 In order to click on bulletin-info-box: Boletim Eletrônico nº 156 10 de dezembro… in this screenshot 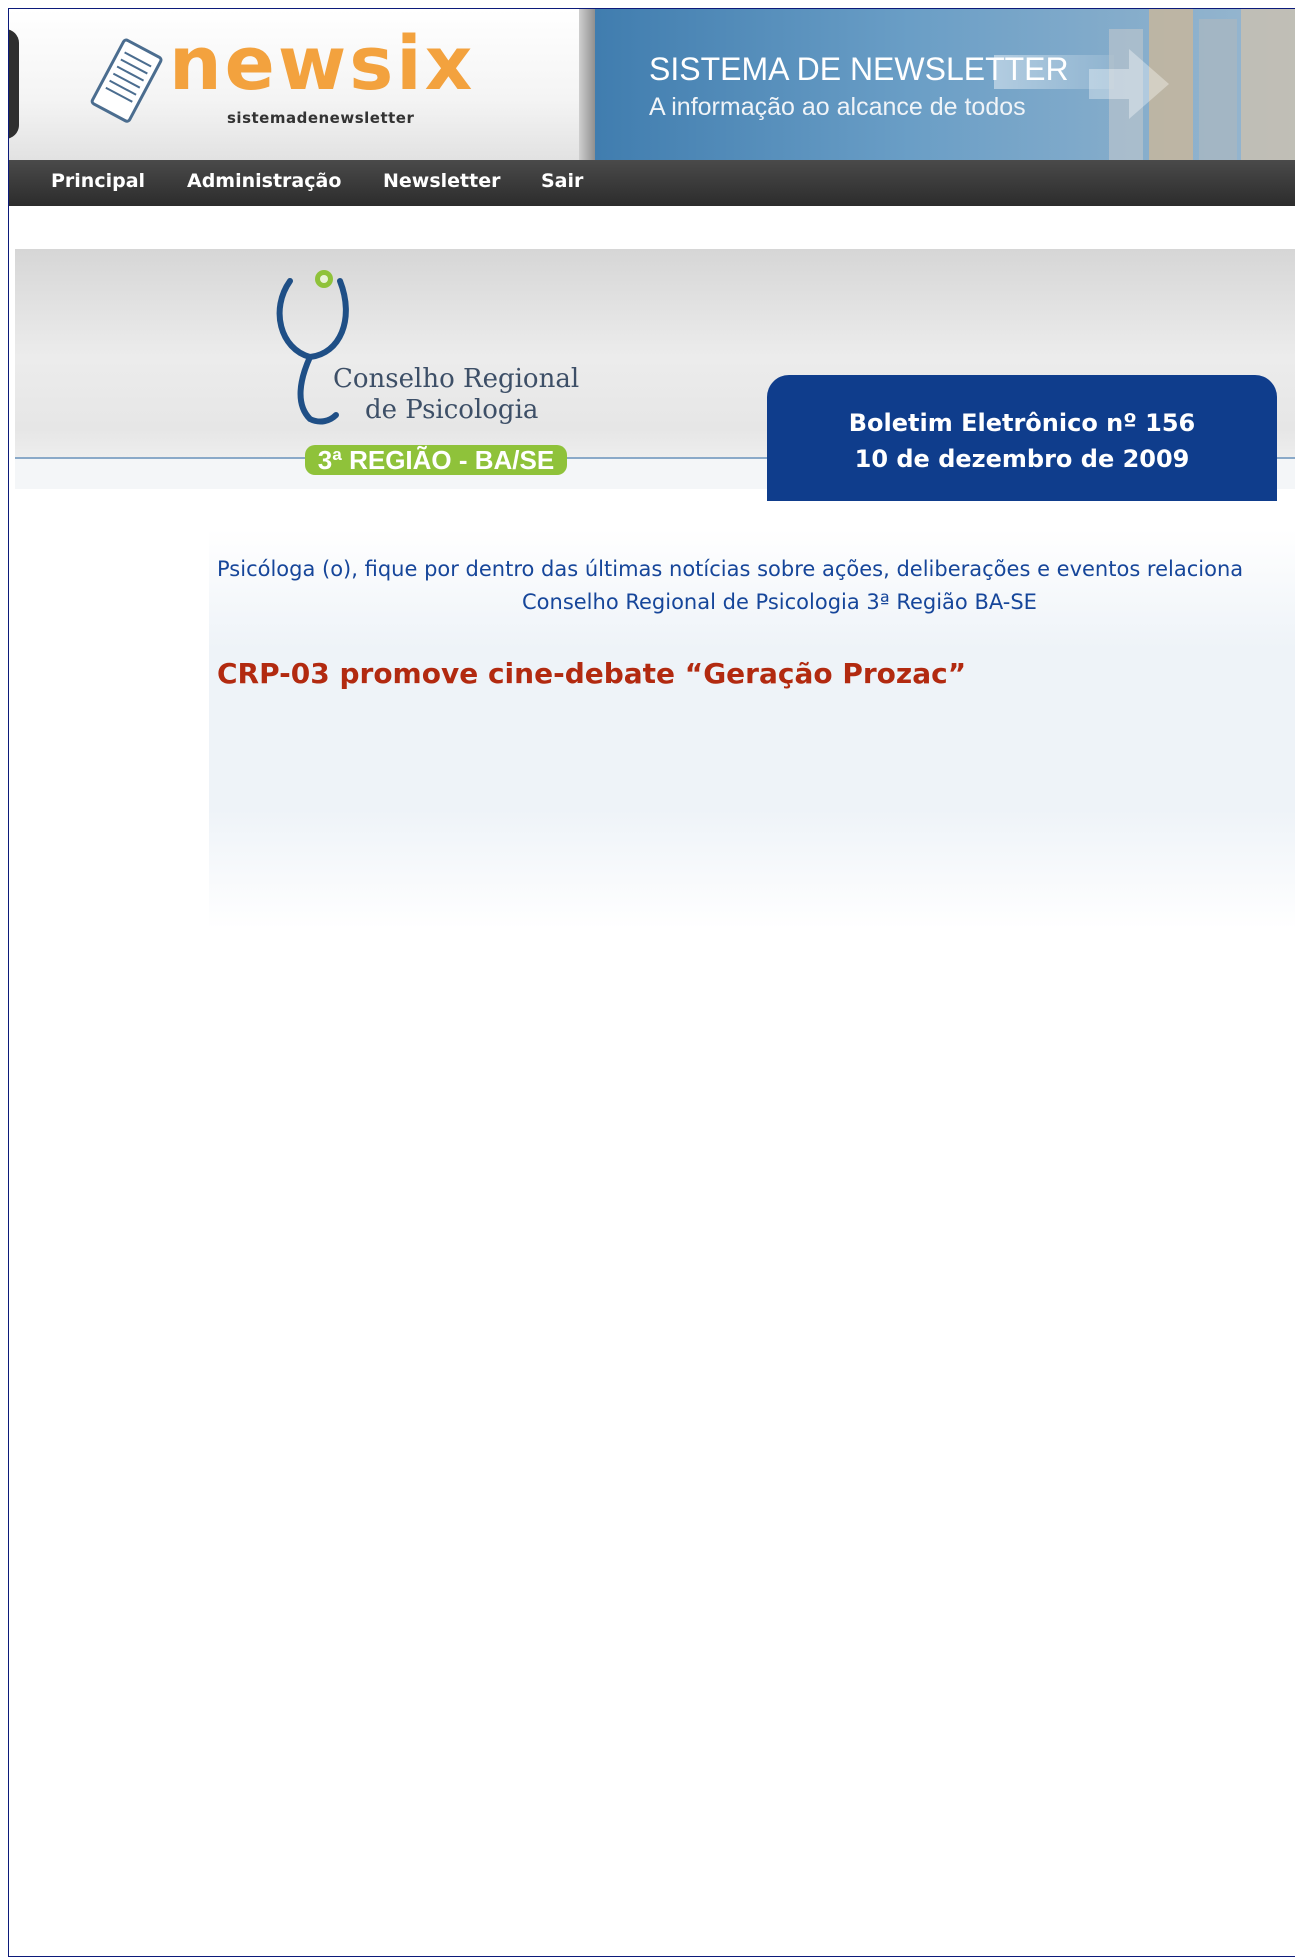, I will do `click(1022, 438)`.